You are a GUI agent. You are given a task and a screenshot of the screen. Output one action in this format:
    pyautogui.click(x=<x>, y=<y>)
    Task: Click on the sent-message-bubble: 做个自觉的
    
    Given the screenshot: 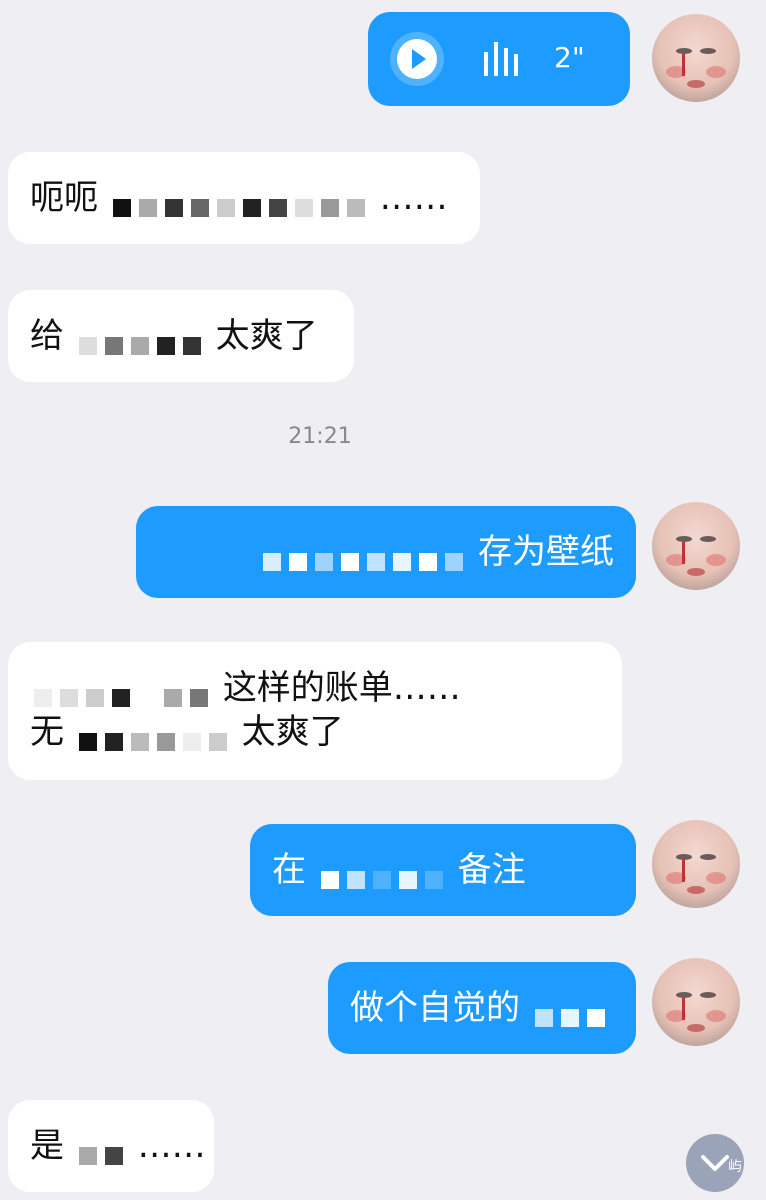 What is the action you would take?
    pyautogui.click(x=482, y=1008)
    